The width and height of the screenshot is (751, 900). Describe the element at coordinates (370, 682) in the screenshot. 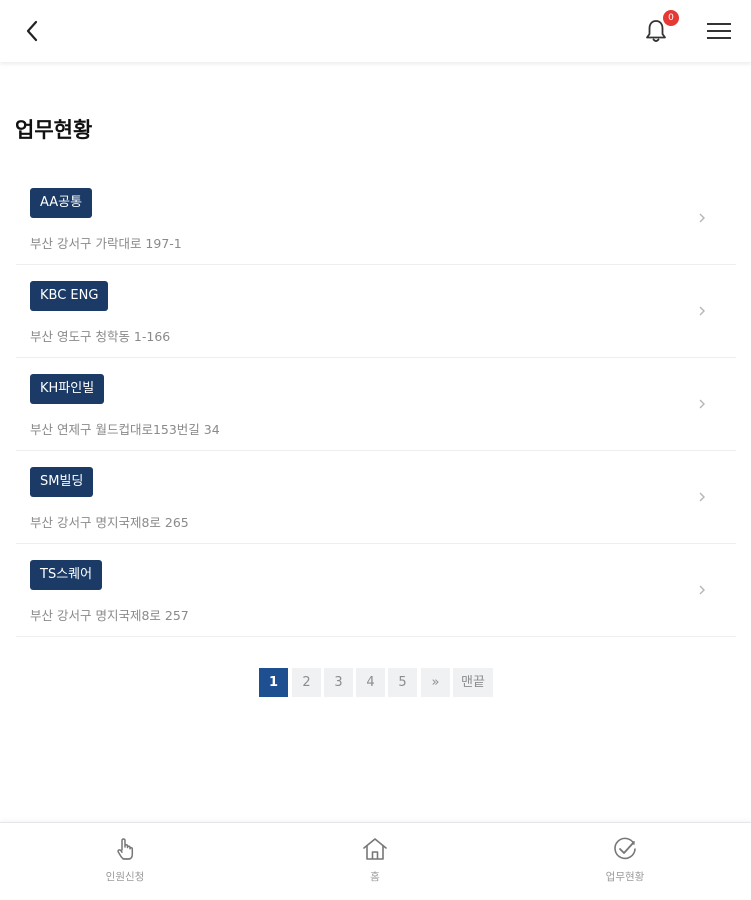

I see `page-button-4: 4` at that location.